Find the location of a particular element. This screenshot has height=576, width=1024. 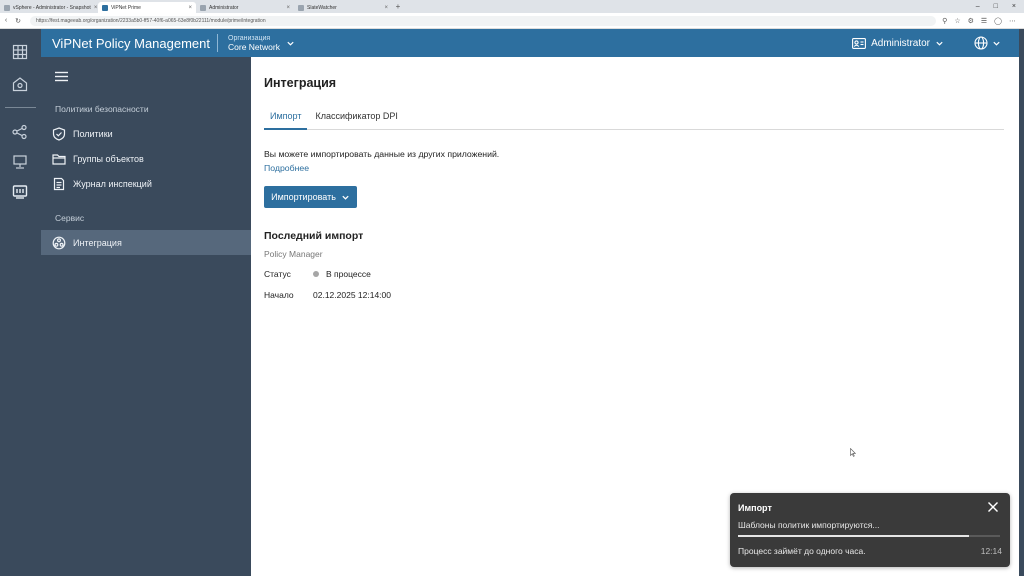

sidebar-section-title: Сервис is located at coordinates (70, 218).